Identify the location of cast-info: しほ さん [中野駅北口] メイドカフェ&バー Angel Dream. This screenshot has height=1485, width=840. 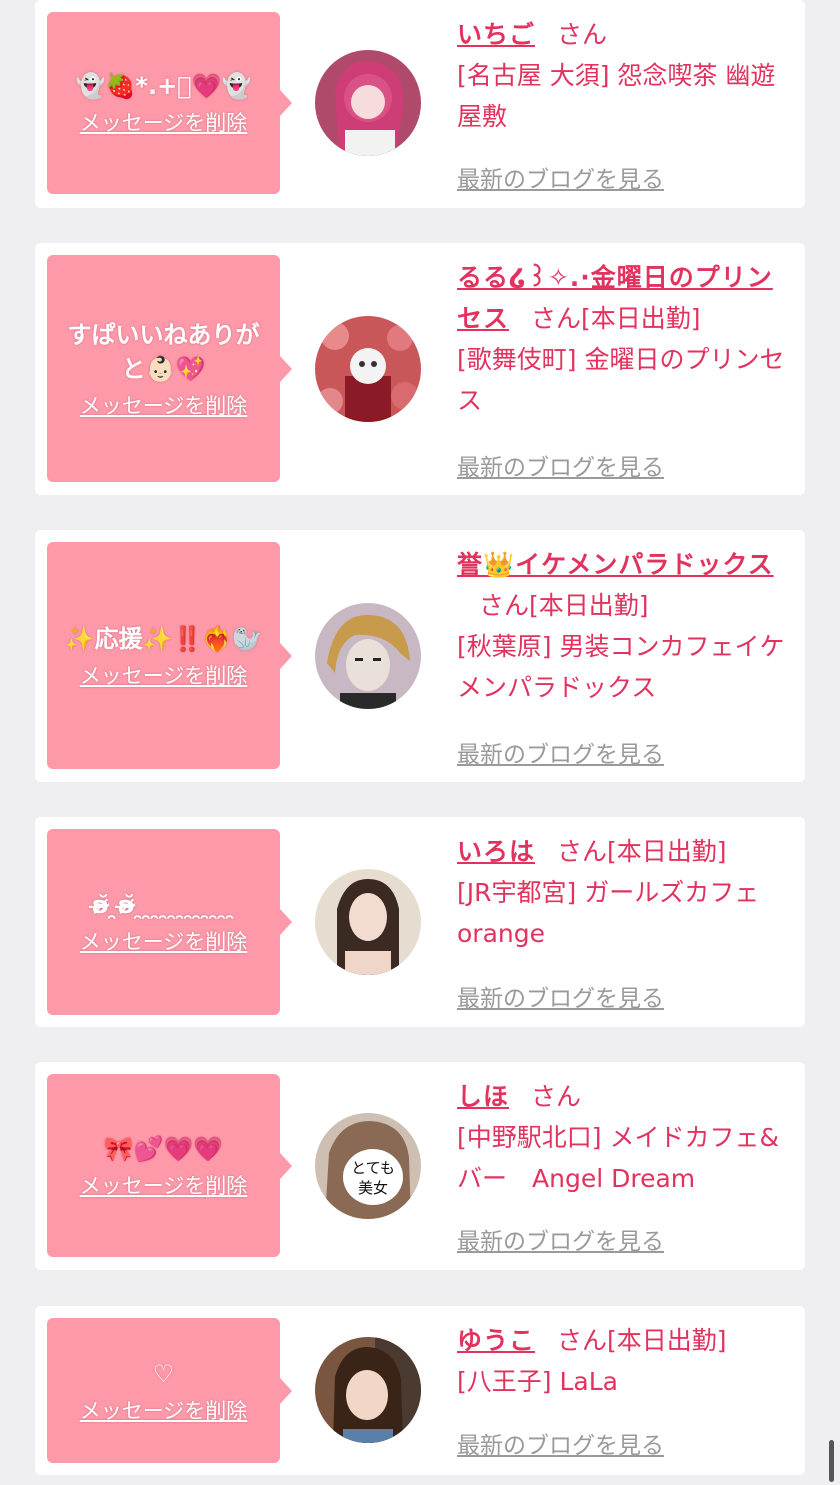
(627, 1137).